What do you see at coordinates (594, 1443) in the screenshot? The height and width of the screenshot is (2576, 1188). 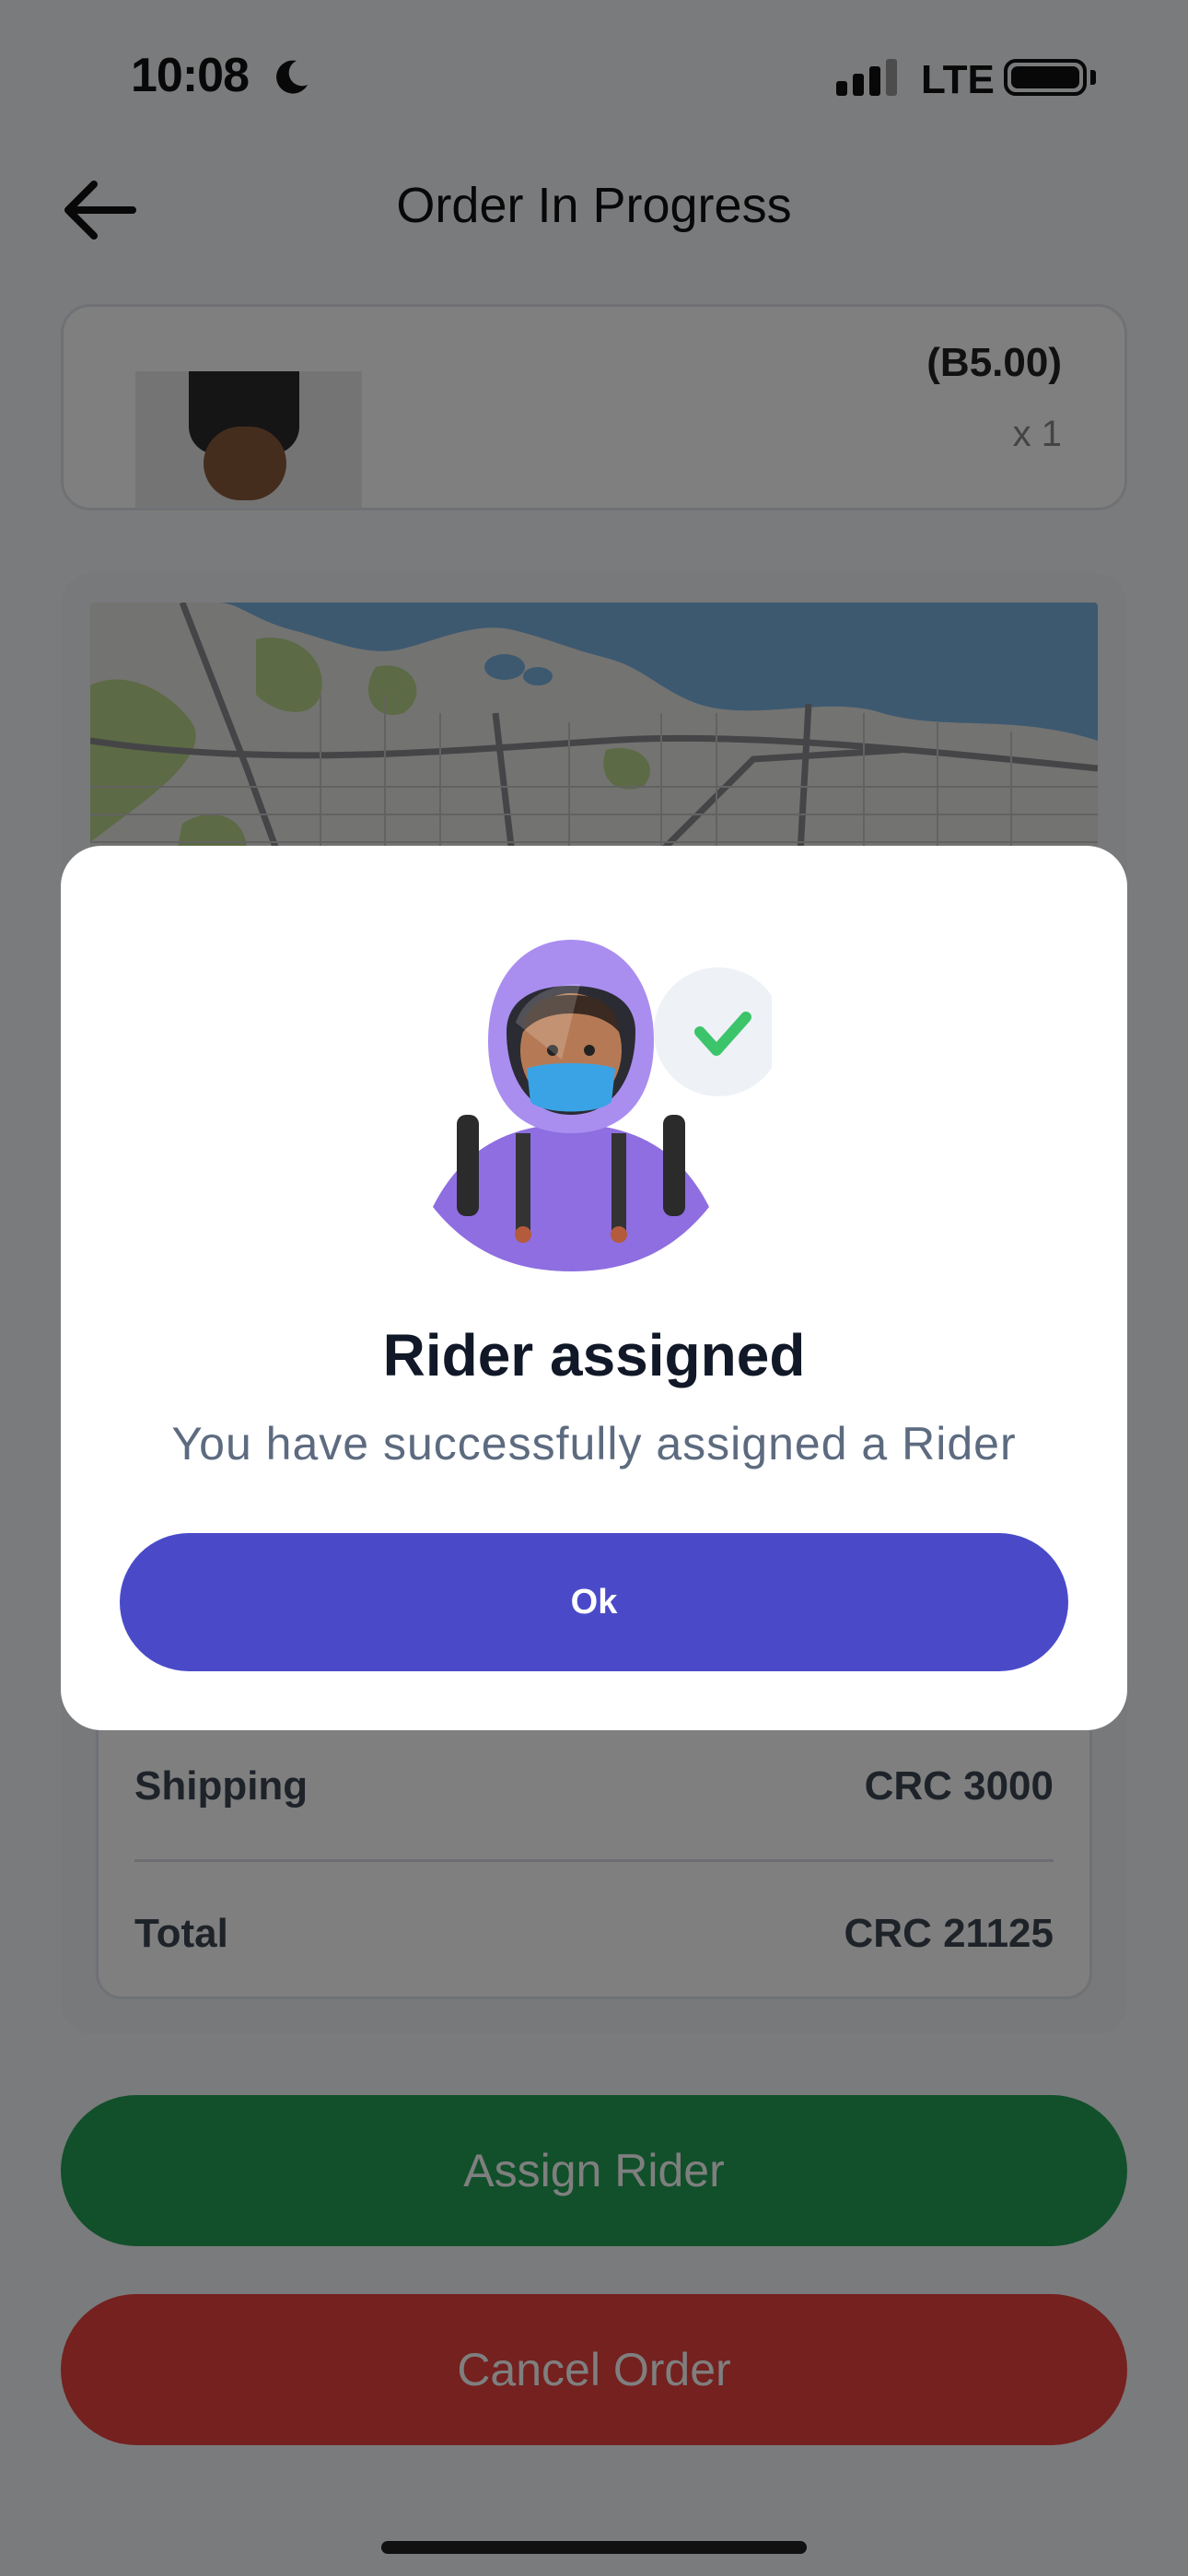 I see `dialog-message: You have successfully assigned a Rider` at bounding box center [594, 1443].